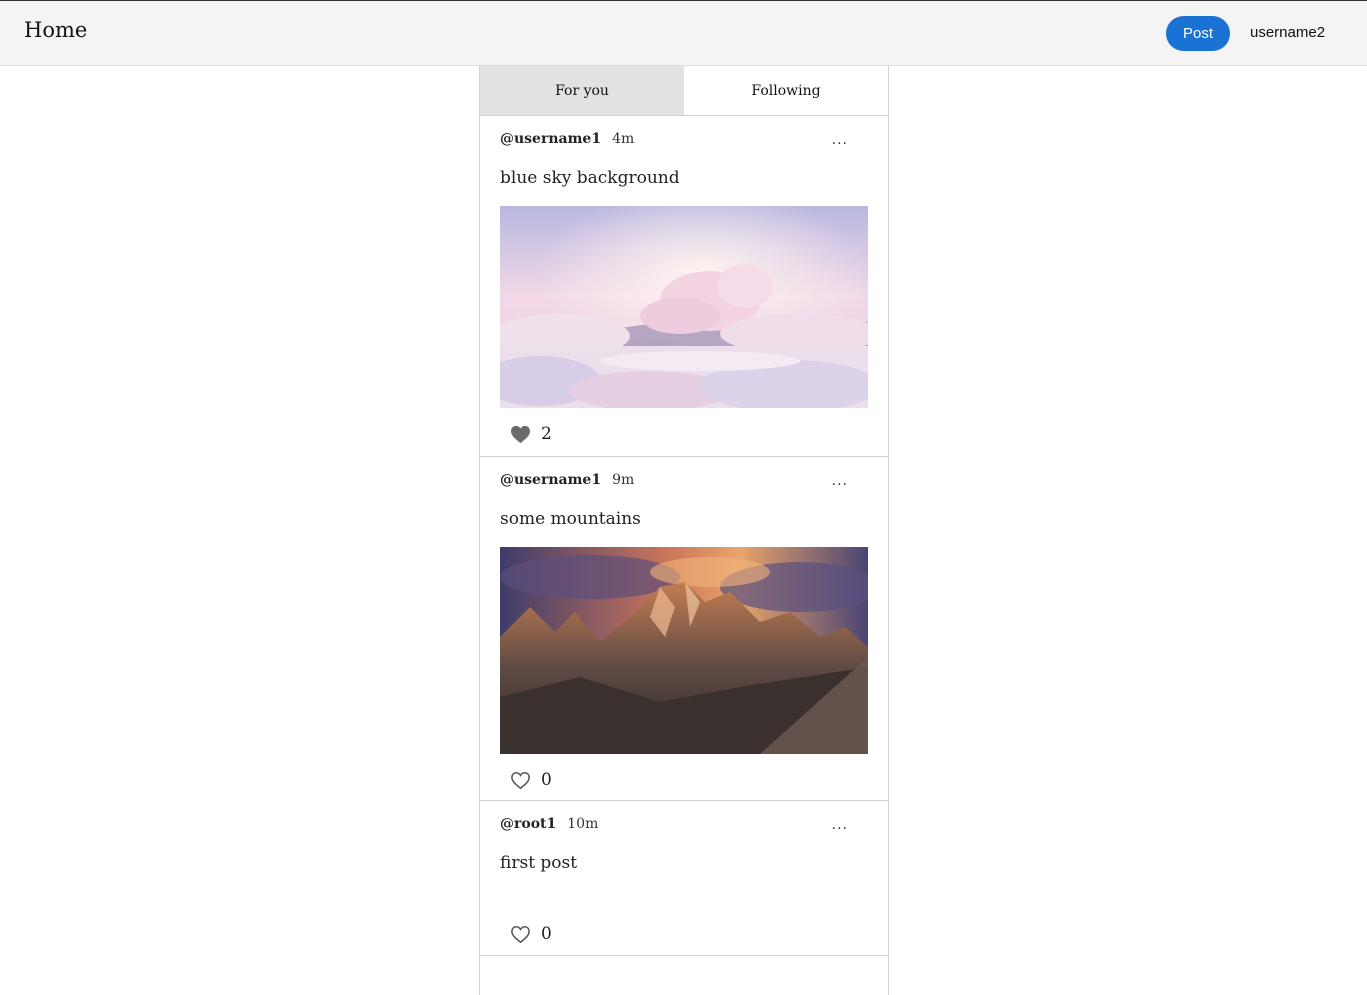 The height and width of the screenshot is (995, 1367). I want to click on post-author: @root1, so click(528, 824).